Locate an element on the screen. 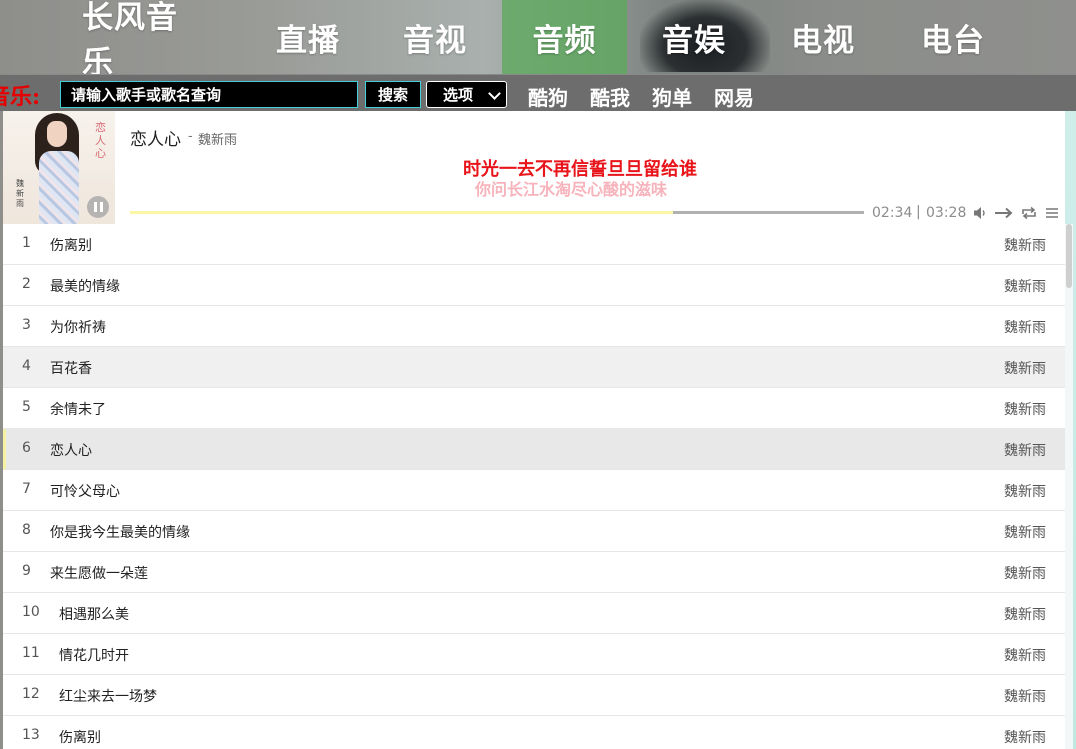 Image resolution: width=1076 pixels, height=749 pixels. song-name: 余情未了 is located at coordinates (78, 410).